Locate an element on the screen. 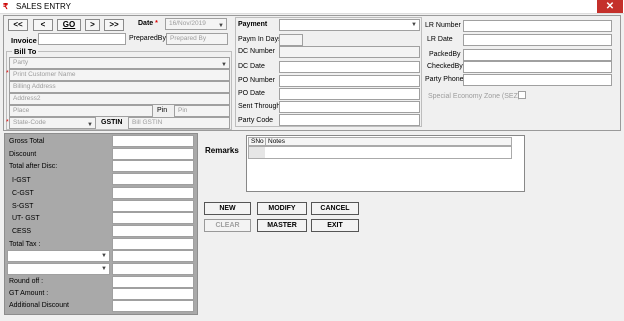 This screenshot has height=321, width=624. packed-by-label: PackedBy is located at coordinates (445, 54).